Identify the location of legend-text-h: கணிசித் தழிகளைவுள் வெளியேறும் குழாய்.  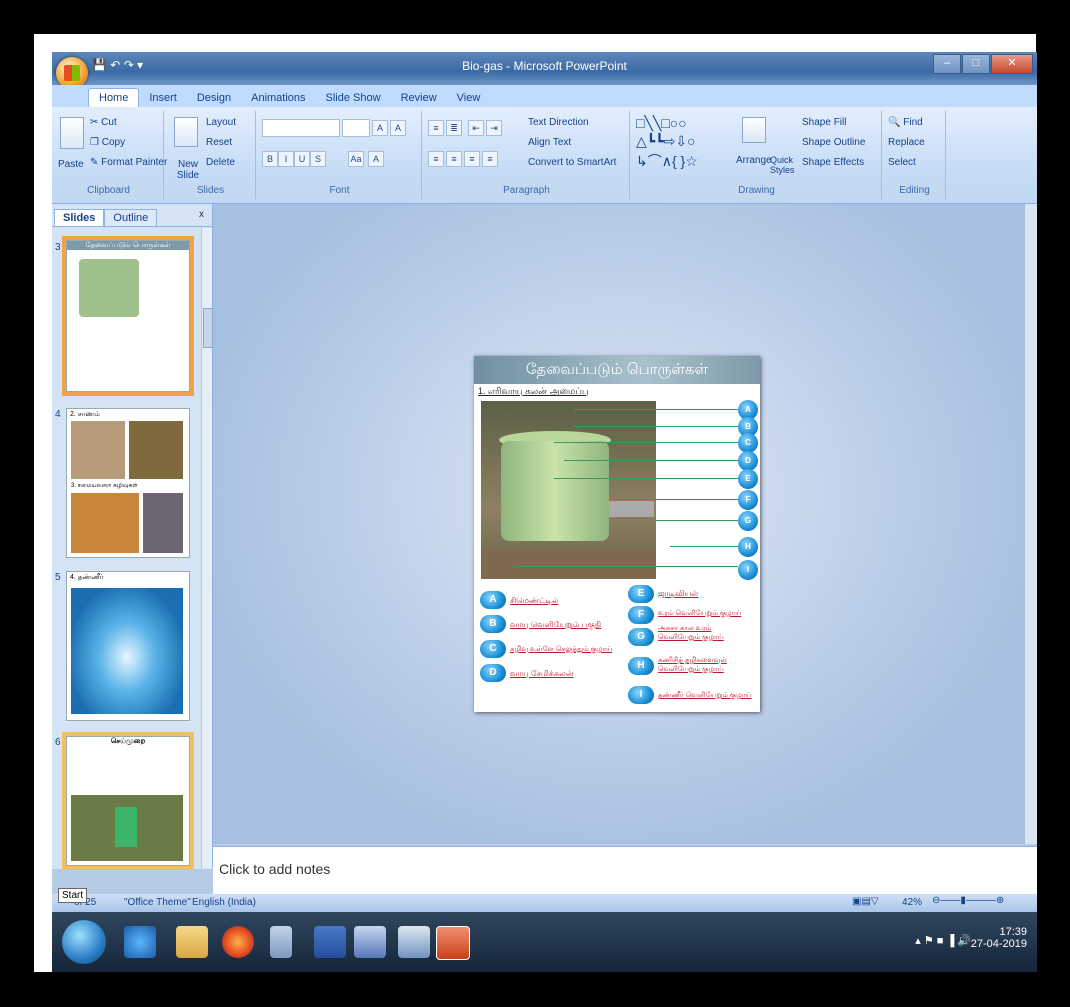
(692, 665).